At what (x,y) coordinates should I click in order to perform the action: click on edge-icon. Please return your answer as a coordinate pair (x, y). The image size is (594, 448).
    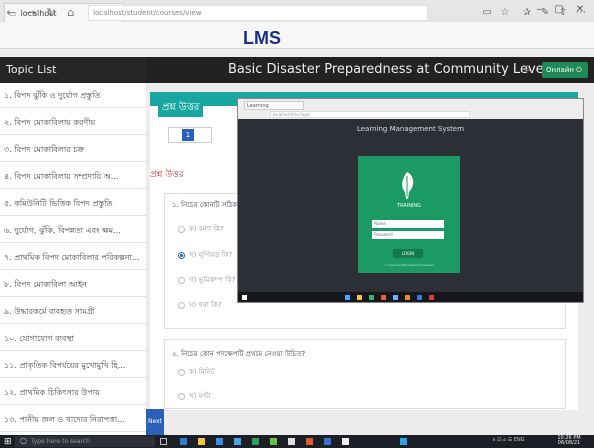
    Looking at the image, I should click on (183, 441).